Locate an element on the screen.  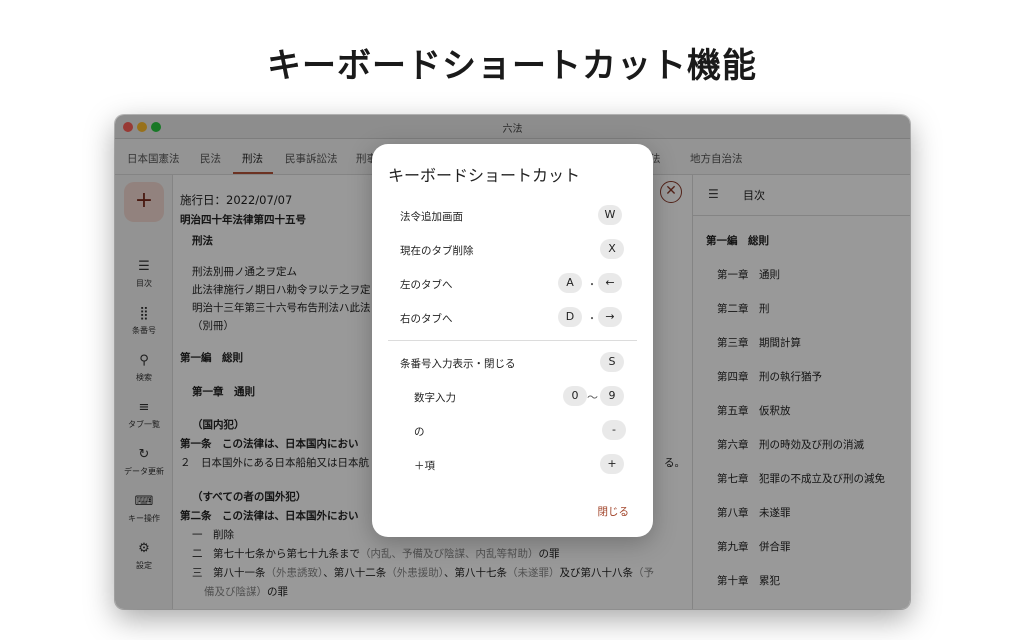
shortcut-row-add-law: 法令追加画面 W is located at coordinates (512, 216).